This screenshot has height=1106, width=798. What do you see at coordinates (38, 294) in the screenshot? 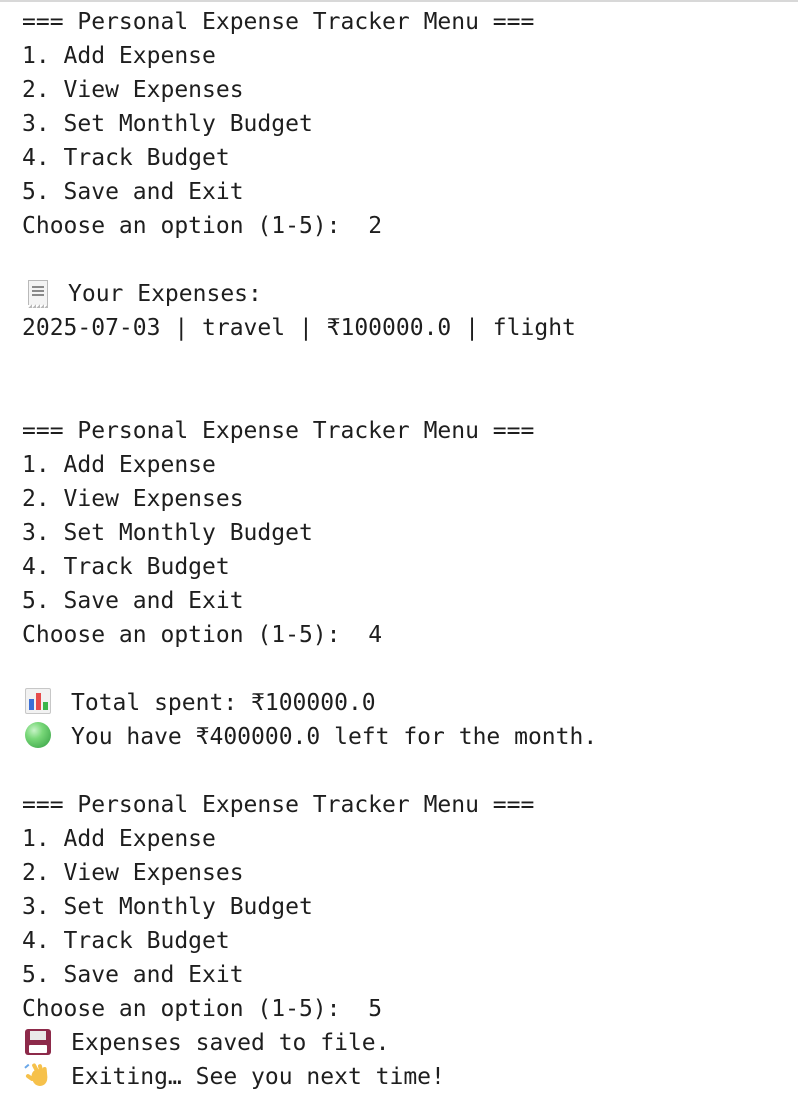
I see `receipt-icon` at bounding box center [38, 294].